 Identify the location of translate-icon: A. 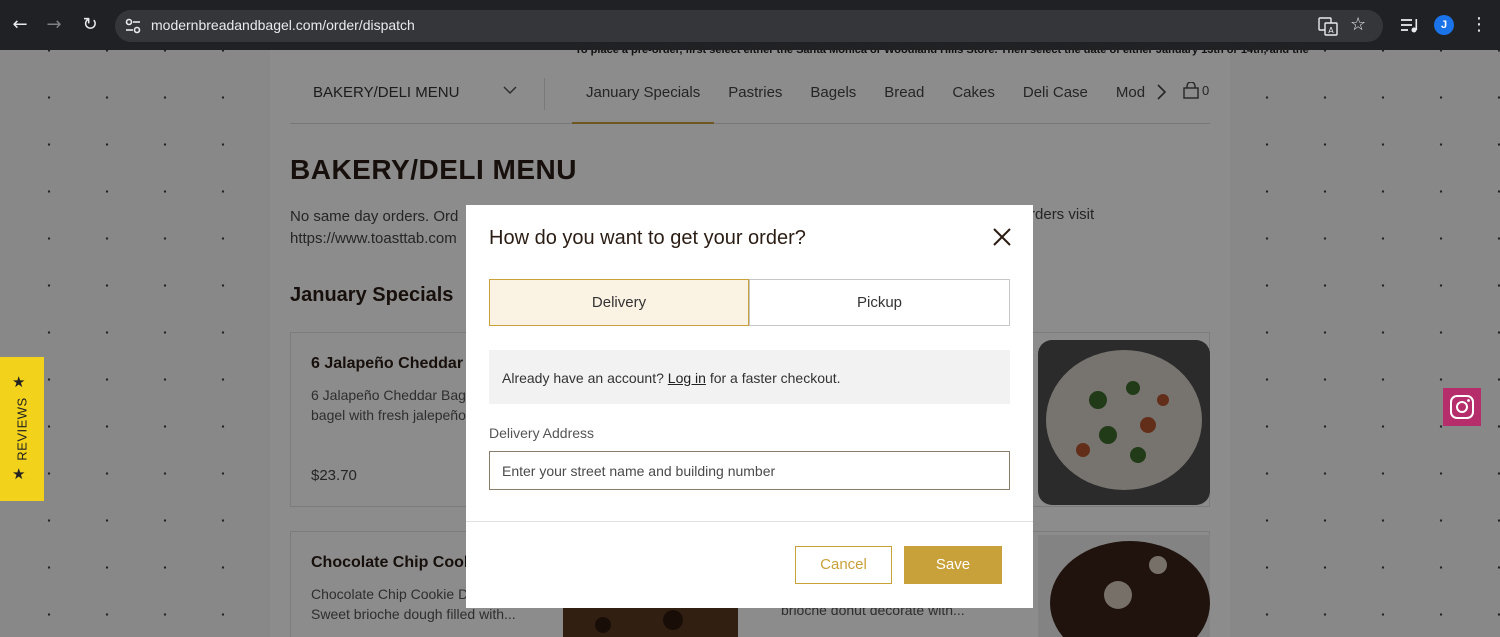
(1328, 26).